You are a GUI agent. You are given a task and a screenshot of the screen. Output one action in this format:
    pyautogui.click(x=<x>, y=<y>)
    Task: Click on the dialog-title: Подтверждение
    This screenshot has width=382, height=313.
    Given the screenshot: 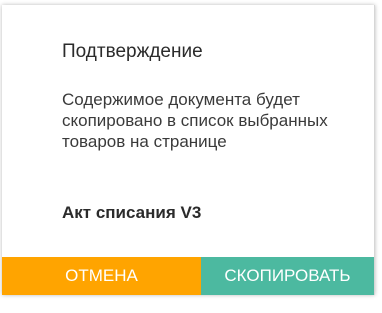 What is the action you would take?
    pyautogui.click(x=132, y=51)
    